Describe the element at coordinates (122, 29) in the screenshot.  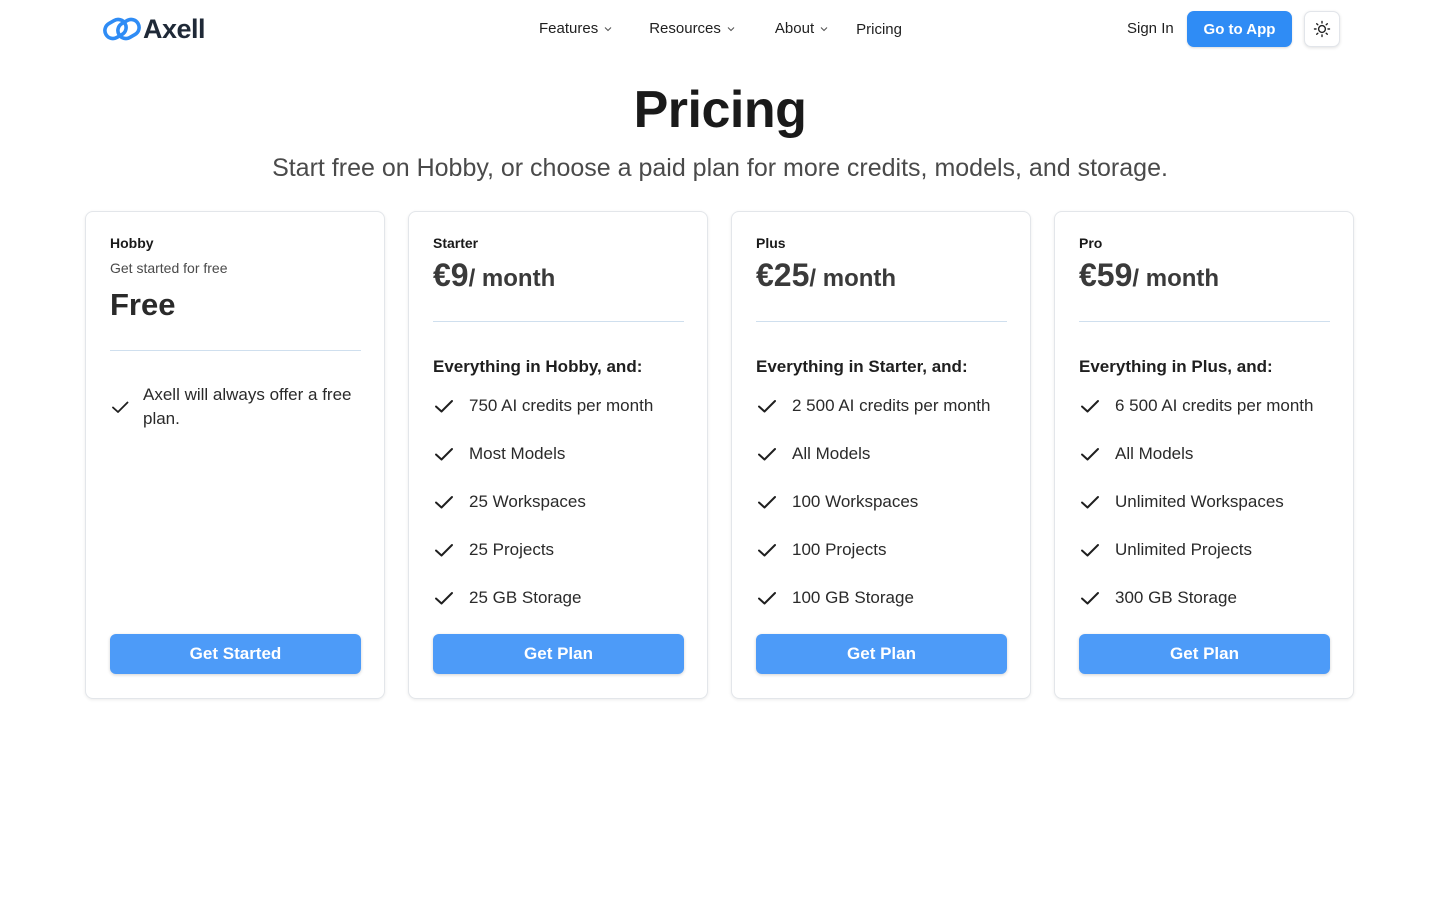
I see `infinity-link-icon` at that location.